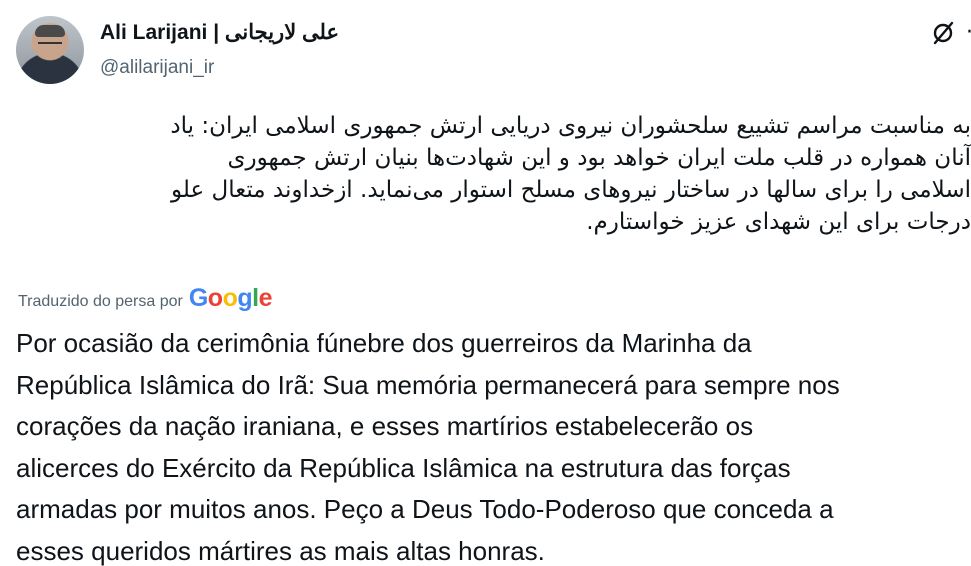  I want to click on translation-attribution-label: Traduzido do persa por, so click(100, 301).